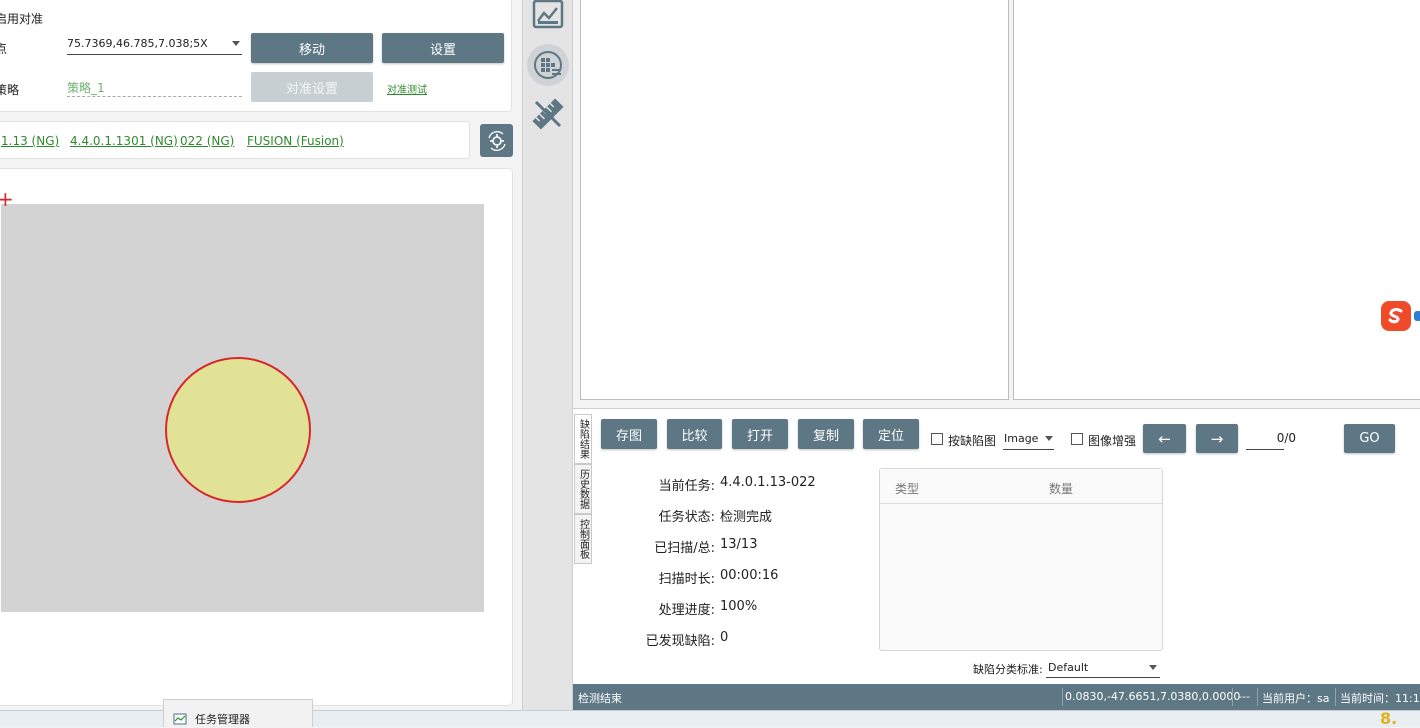  What do you see at coordinates (907, 488) in the screenshot?
I see `column-header-type: 类型` at bounding box center [907, 488].